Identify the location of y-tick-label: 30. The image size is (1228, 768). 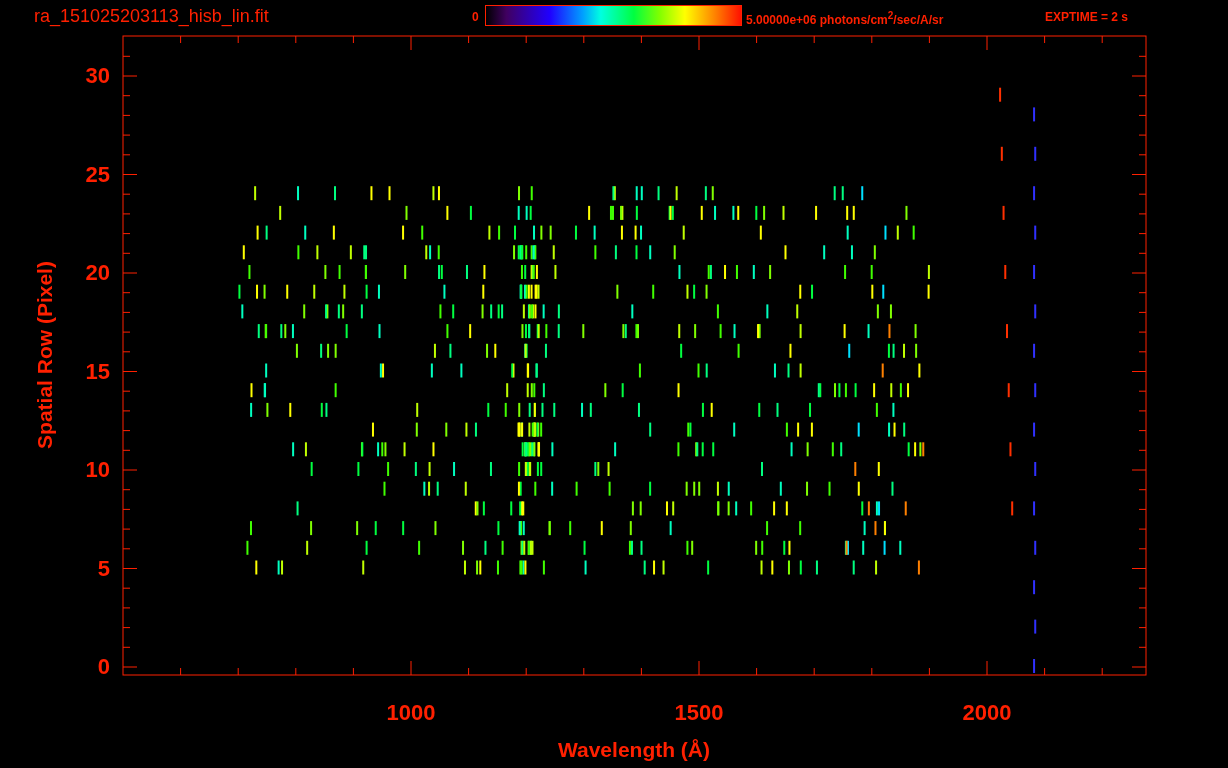
(97, 76).